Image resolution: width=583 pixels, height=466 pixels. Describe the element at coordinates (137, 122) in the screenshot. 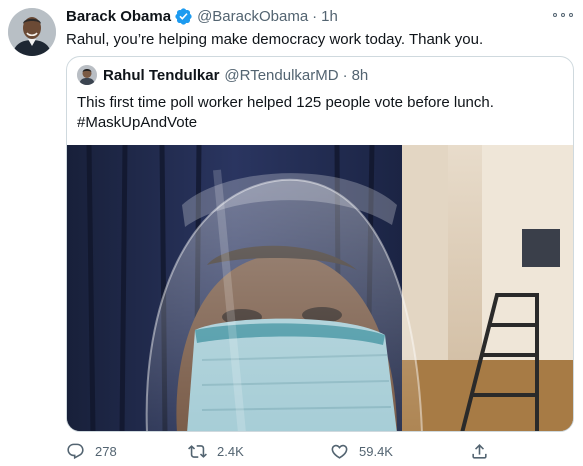

I see `quoted-tweet-hashtag: #MaskUpAndVote` at that location.